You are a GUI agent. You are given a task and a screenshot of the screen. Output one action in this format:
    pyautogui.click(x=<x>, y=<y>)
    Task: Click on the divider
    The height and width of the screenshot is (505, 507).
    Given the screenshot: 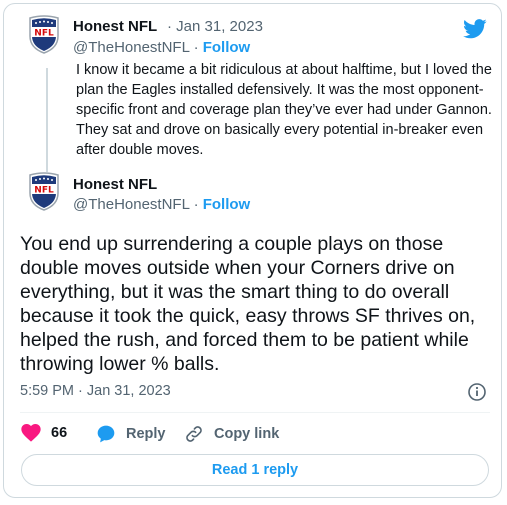 What is the action you would take?
    pyautogui.click(x=255, y=412)
    